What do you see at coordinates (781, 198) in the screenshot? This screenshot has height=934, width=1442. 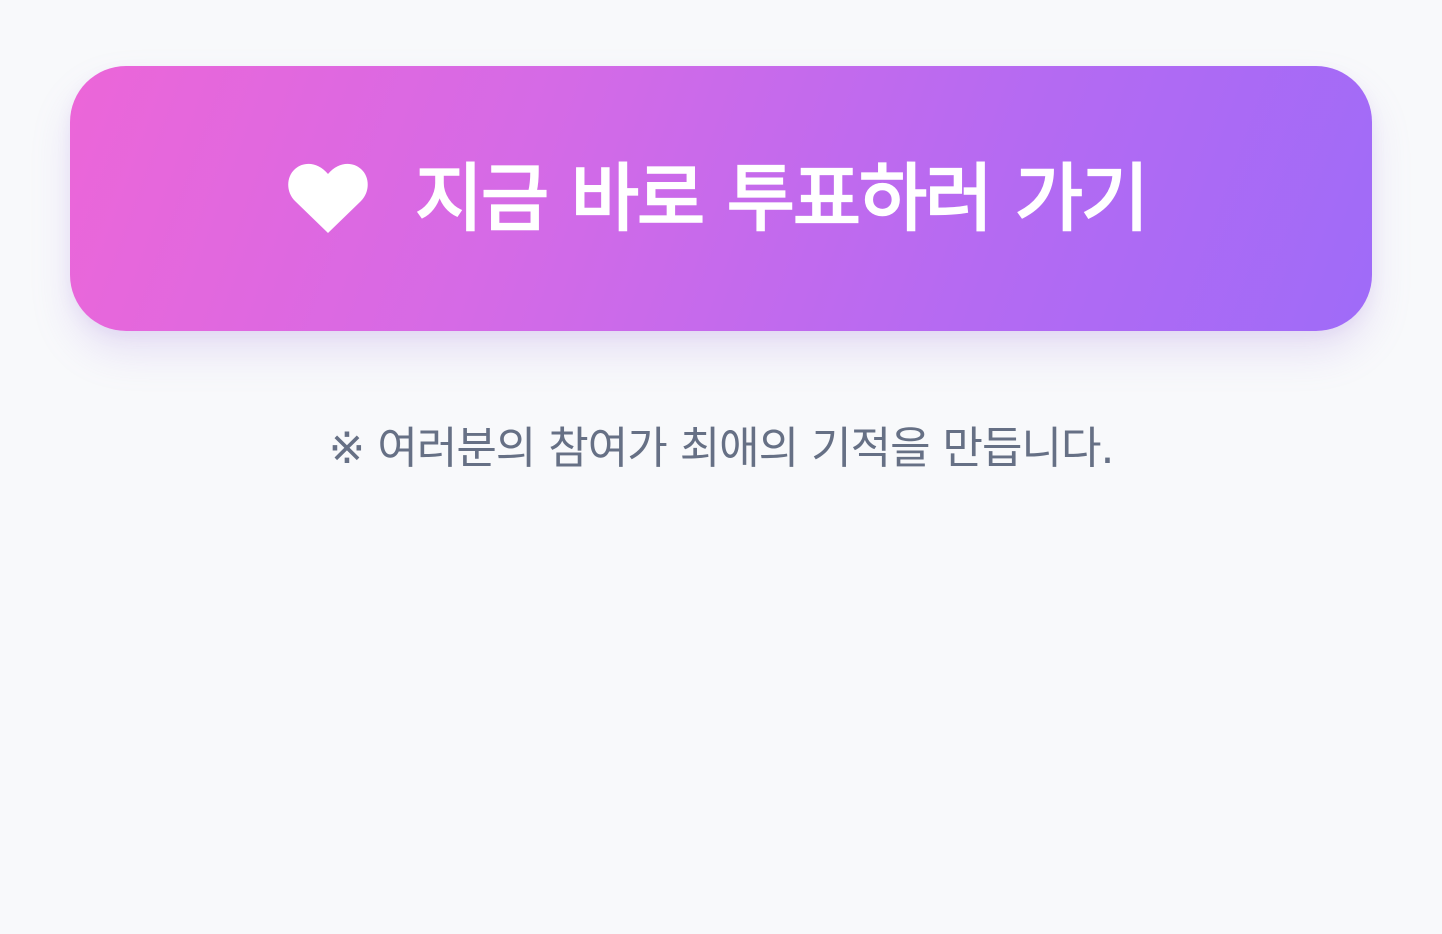 I see `vote-button-label: 지금 바로 투표하러 가기` at bounding box center [781, 198].